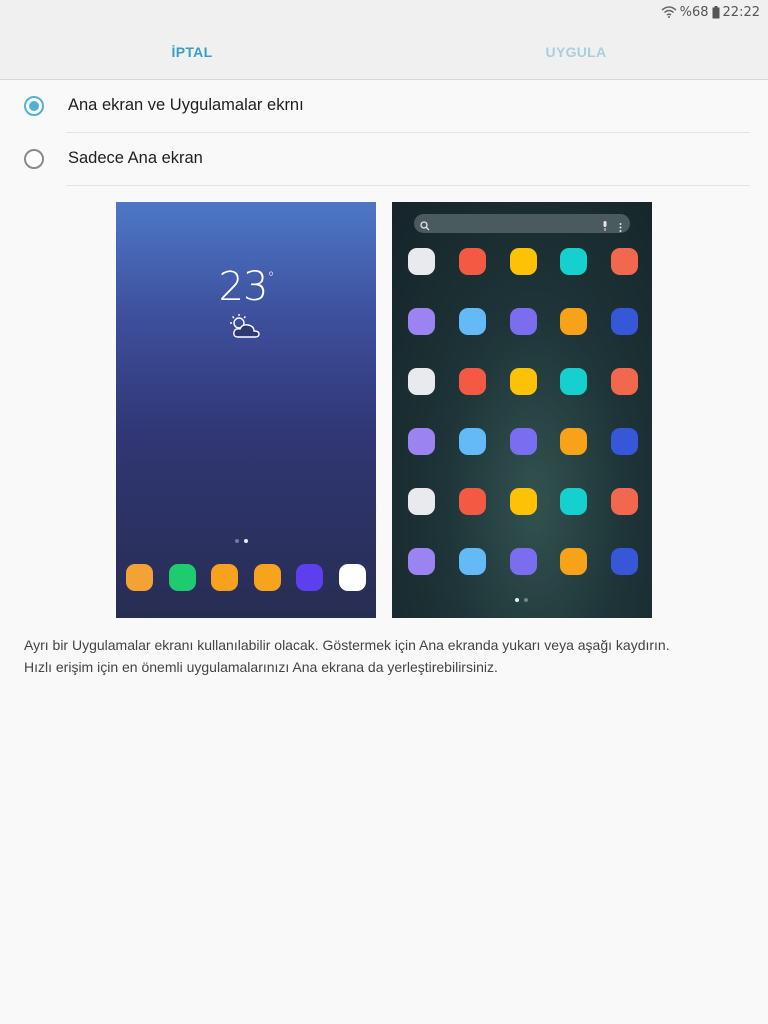 The height and width of the screenshot is (1024, 768). I want to click on apps-screen-preview, so click(522, 410).